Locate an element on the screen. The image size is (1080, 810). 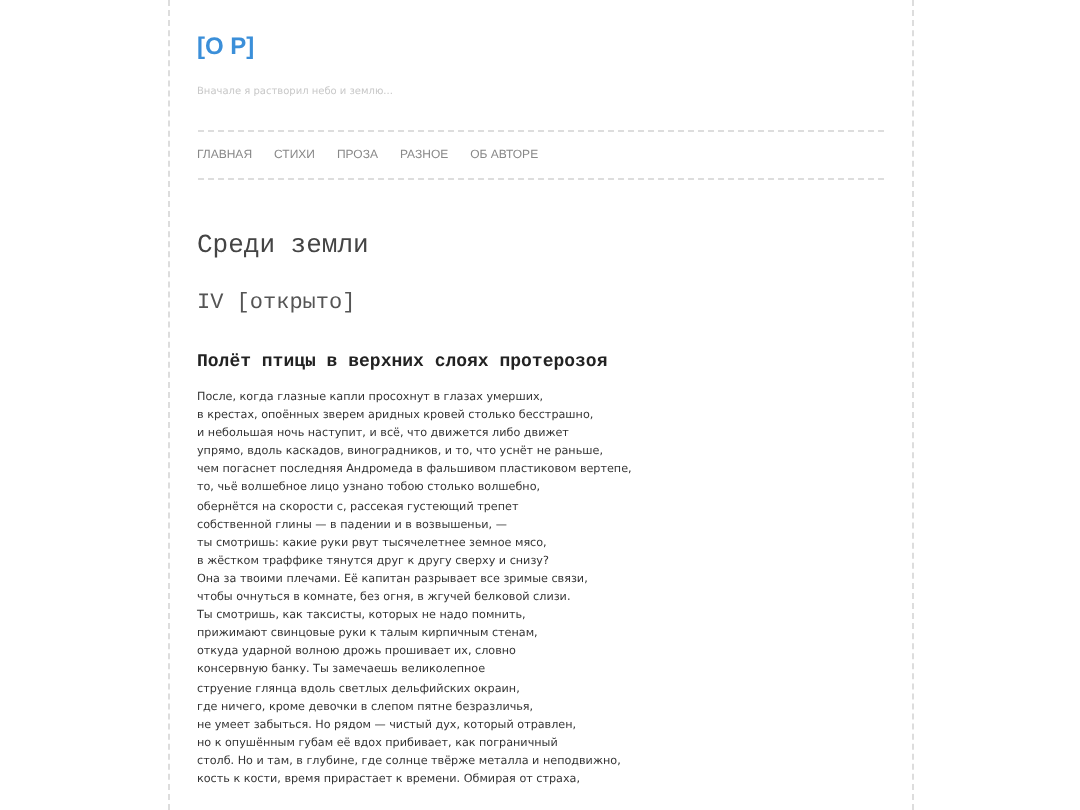
poem-heading: Полёт птицы в верхних слоях протерозоя is located at coordinates (403, 363).